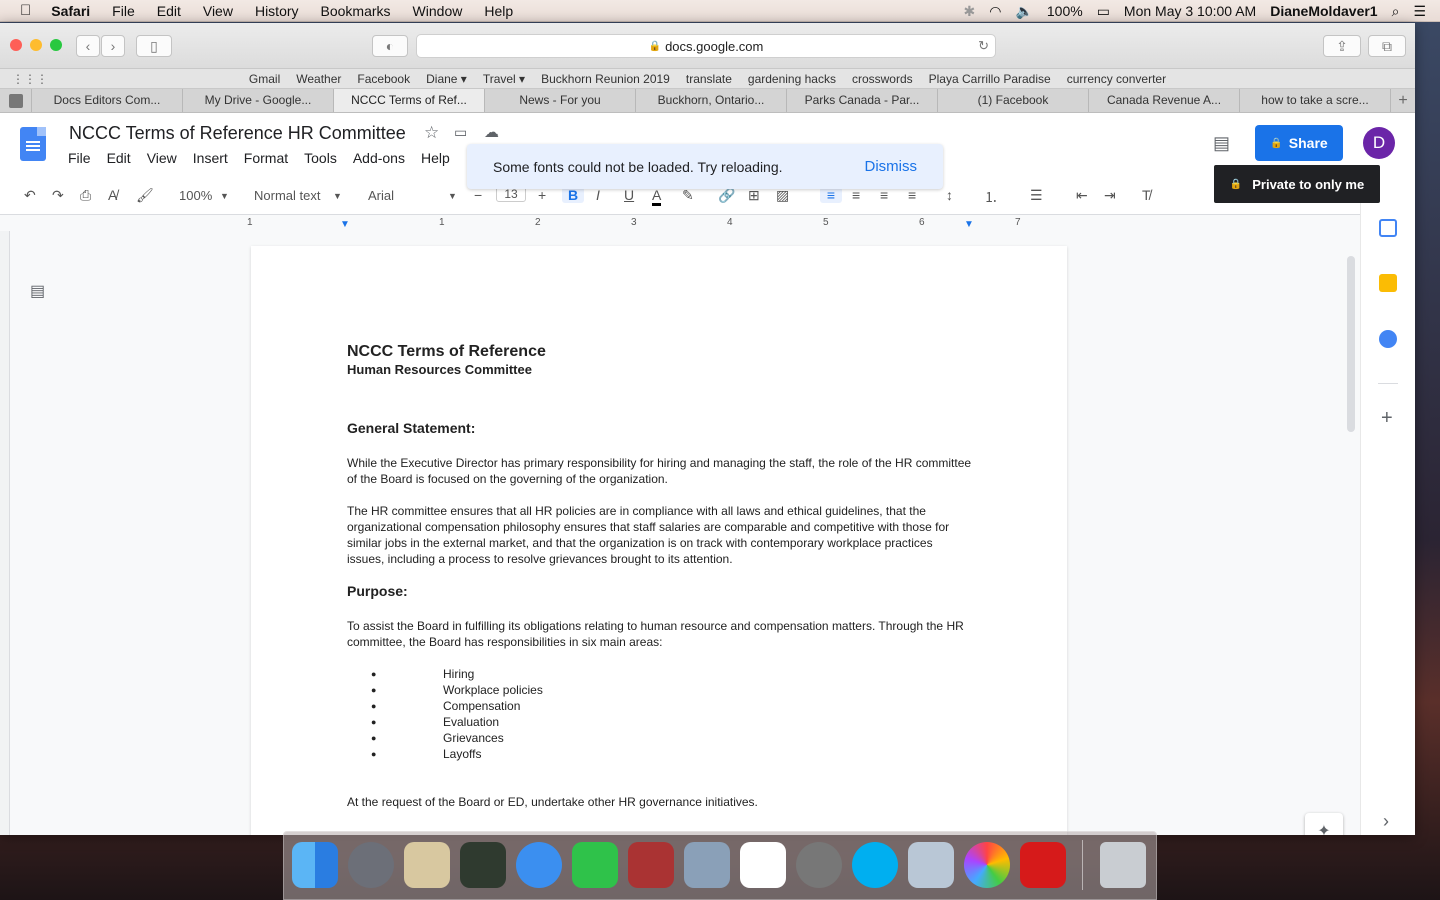 The image size is (1440, 900). What do you see at coordinates (573, 195) in the screenshot?
I see `bold-icon: B` at bounding box center [573, 195].